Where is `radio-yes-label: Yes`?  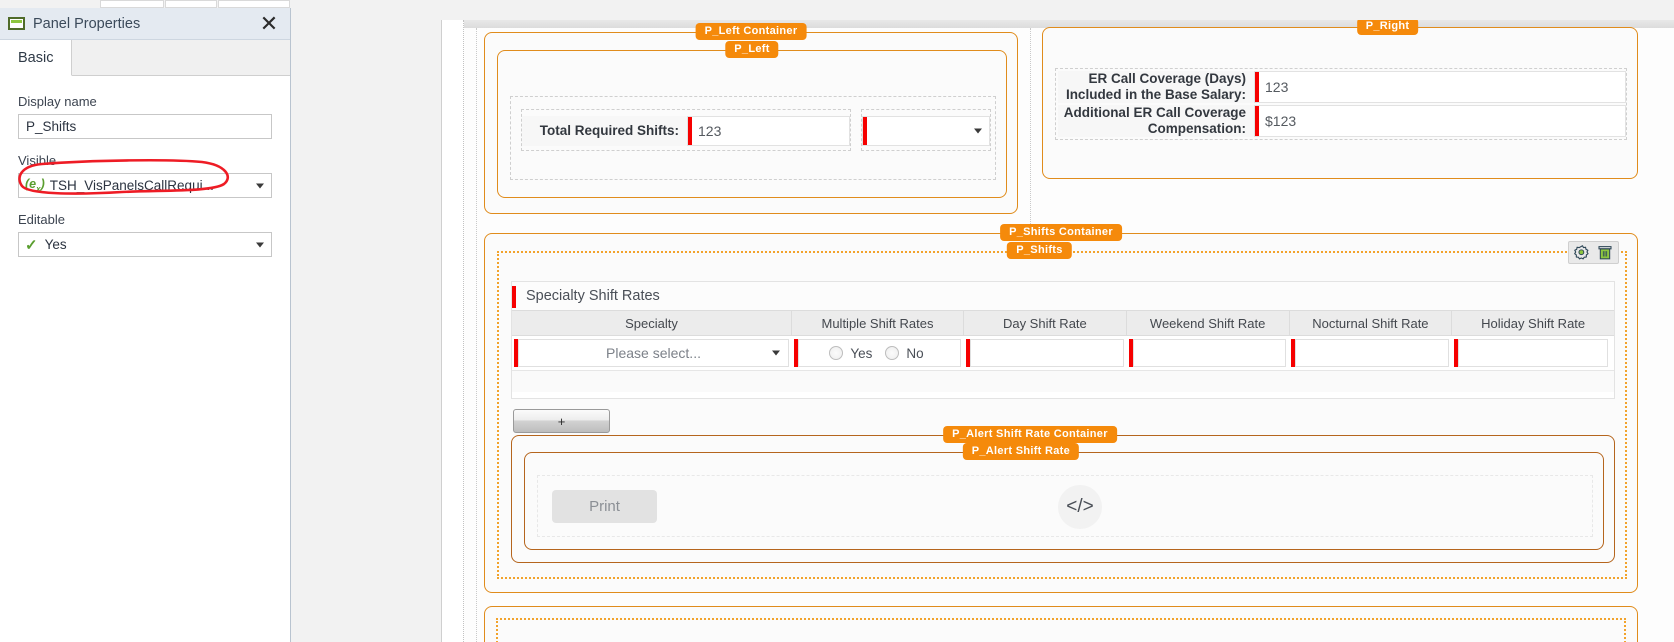 radio-yes-label: Yes is located at coordinates (861, 353).